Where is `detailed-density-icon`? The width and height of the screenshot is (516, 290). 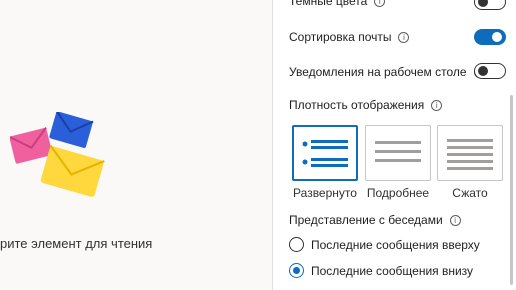
detailed-density-icon is located at coordinates (398, 151).